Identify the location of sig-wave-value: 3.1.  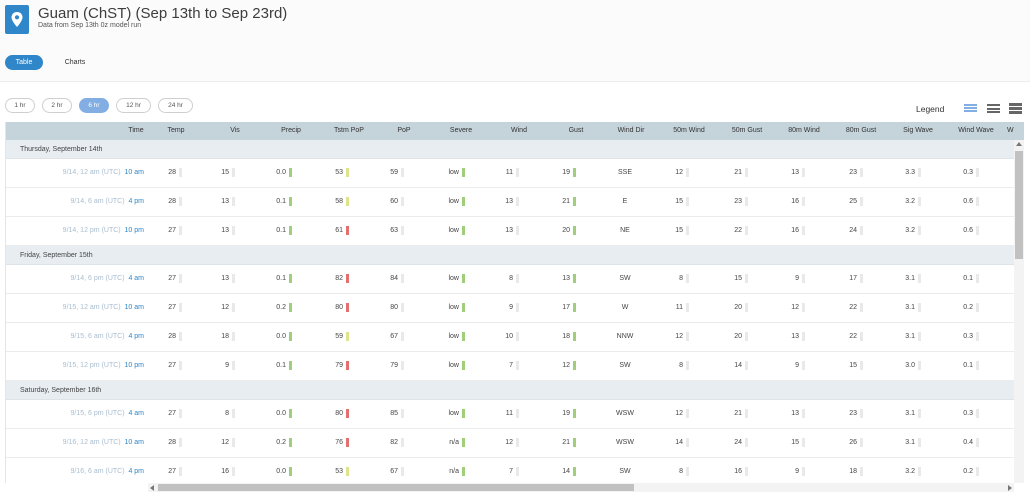
(910, 307).